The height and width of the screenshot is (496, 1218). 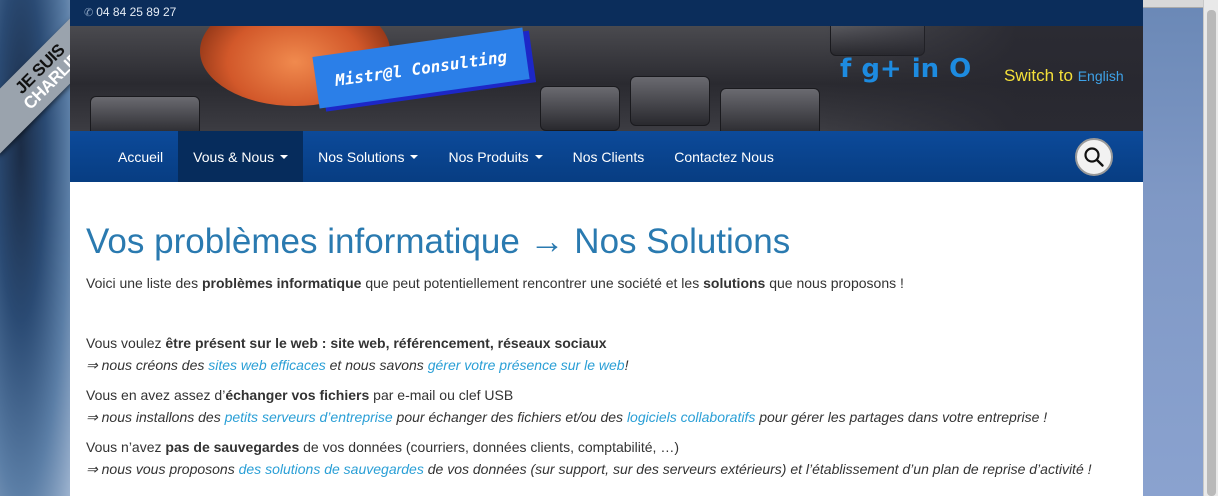 I want to click on facebook-icon: f, so click(x=845, y=69).